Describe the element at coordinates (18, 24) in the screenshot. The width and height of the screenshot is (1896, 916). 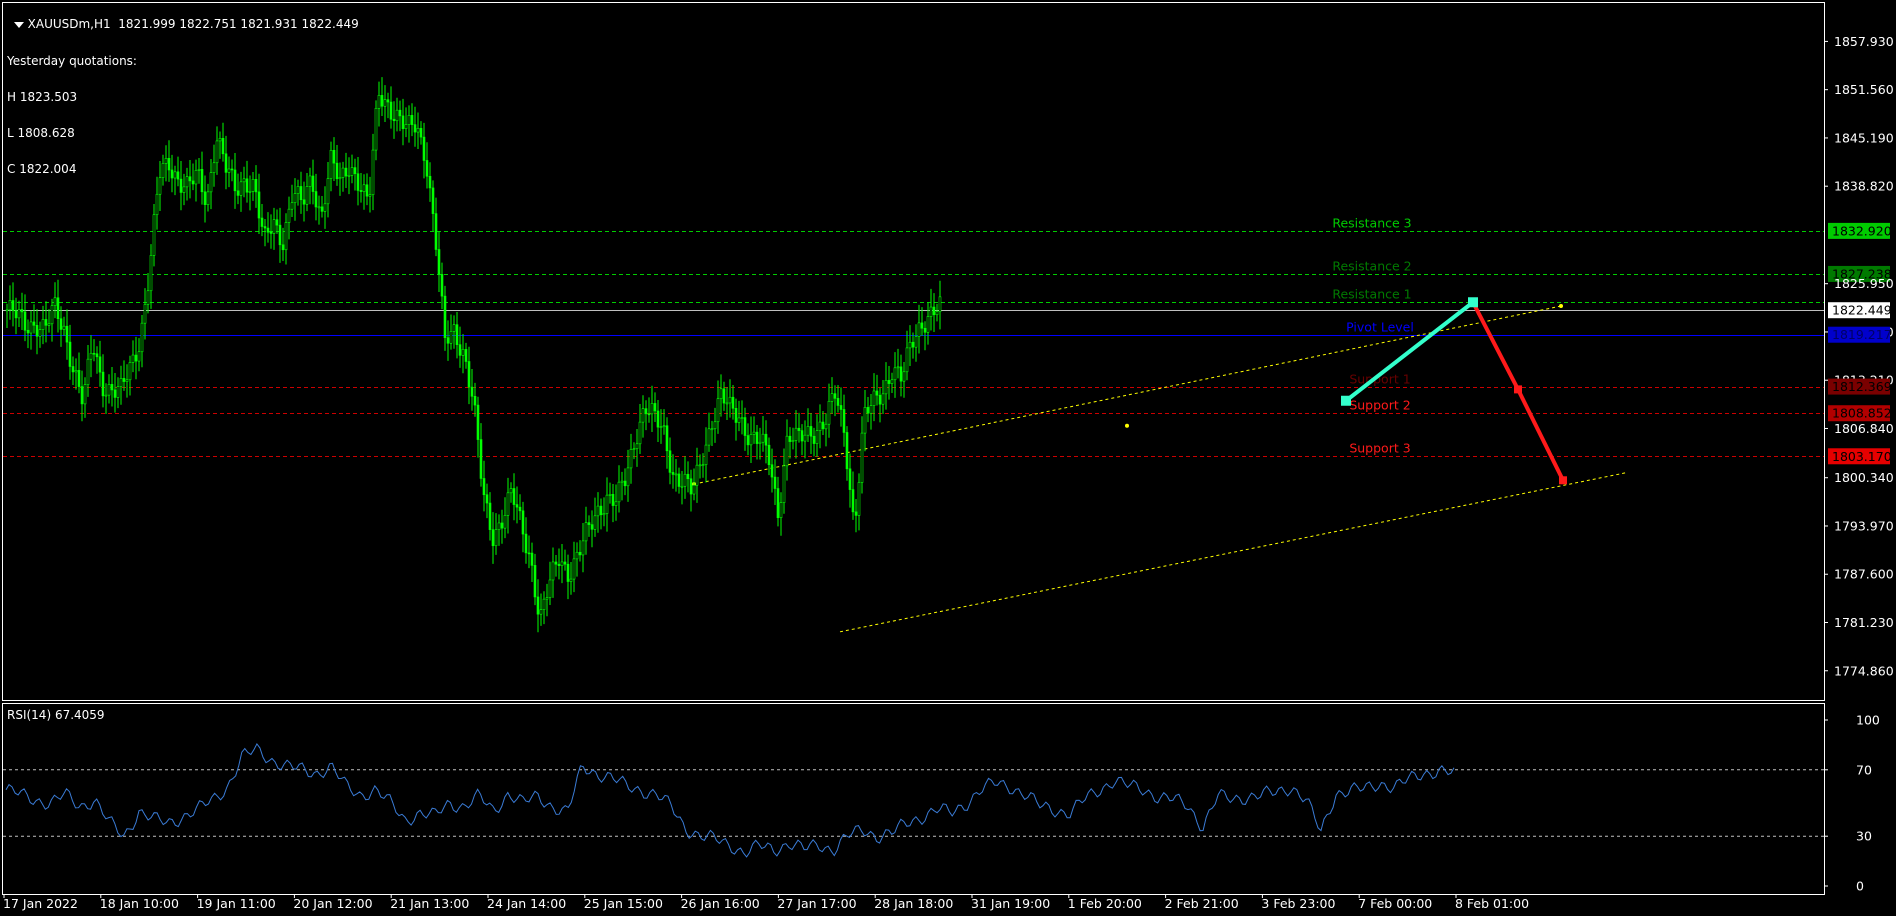
I see `chart-menu-arrow-icon` at that location.